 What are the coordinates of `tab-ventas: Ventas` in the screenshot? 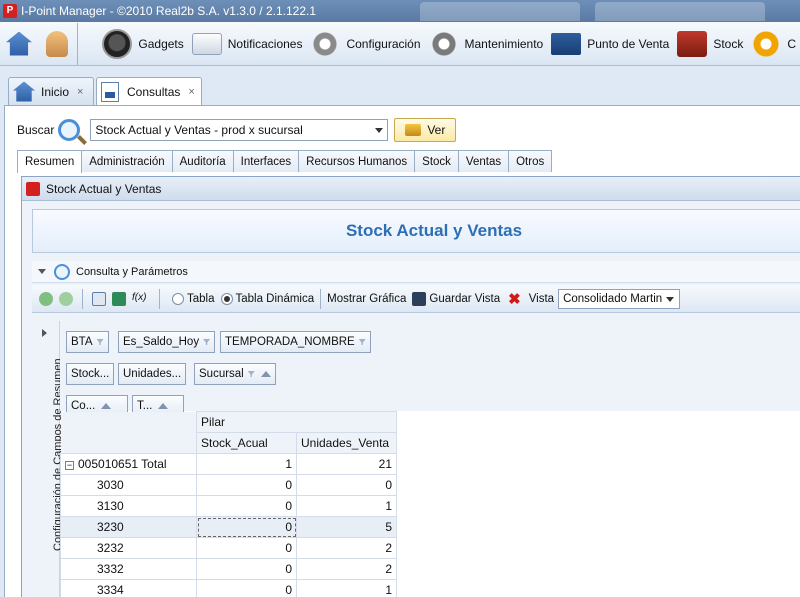 It's located at (483, 161).